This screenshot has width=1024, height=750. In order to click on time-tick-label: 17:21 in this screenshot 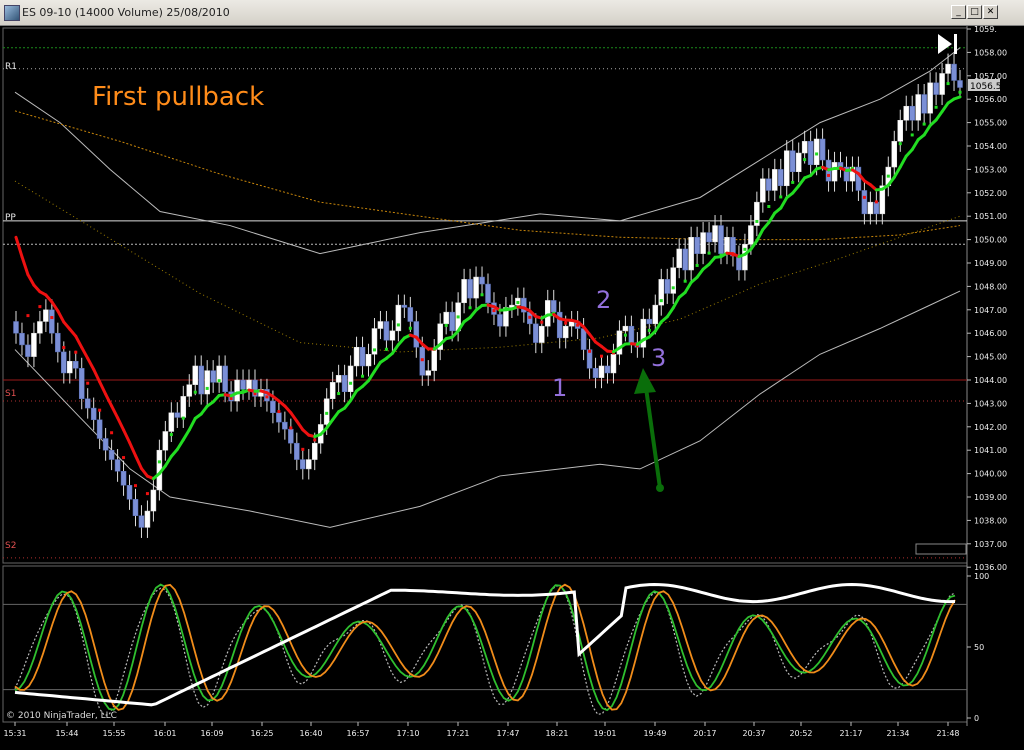, I will do `click(457, 733)`.